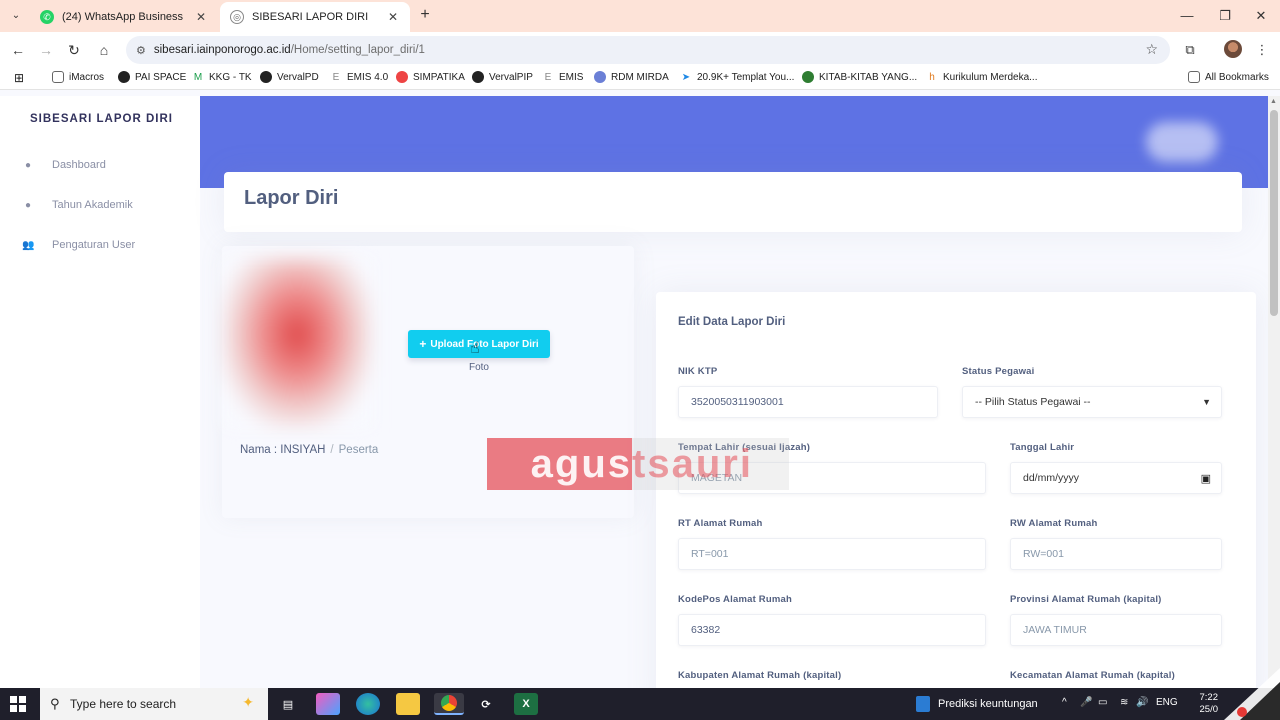  What do you see at coordinates (74, 50) in the screenshot?
I see `reload-icon: ↻` at bounding box center [74, 50].